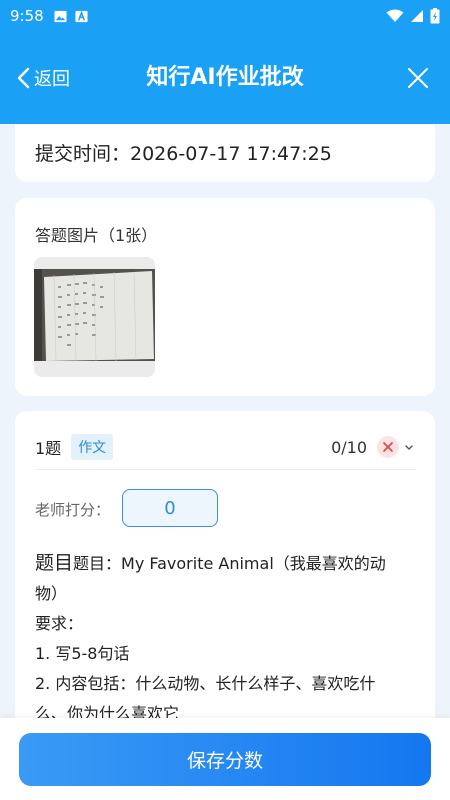 The height and width of the screenshot is (800, 450). Describe the element at coordinates (205, 697) in the screenshot. I see `requirement-item-2: 2. 内容包括：什么动物、长什么样子、喜欢吃什么、你为什么喜欢它` at that location.